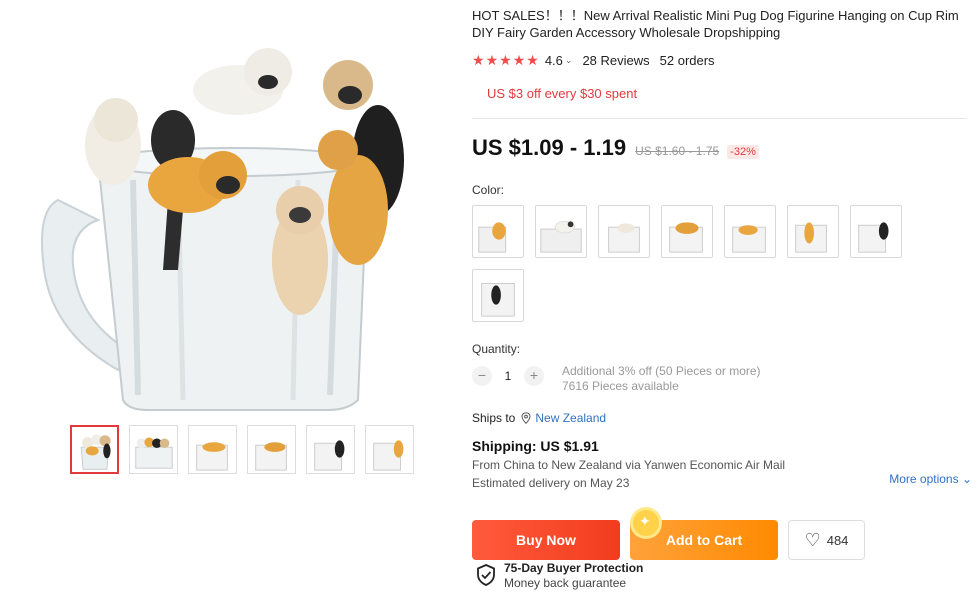 This screenshot has height=596, width=977. Describe the element at coordinates (546, 540) in the screenshot. I see `buy-now-button: Buy Now` at that location.